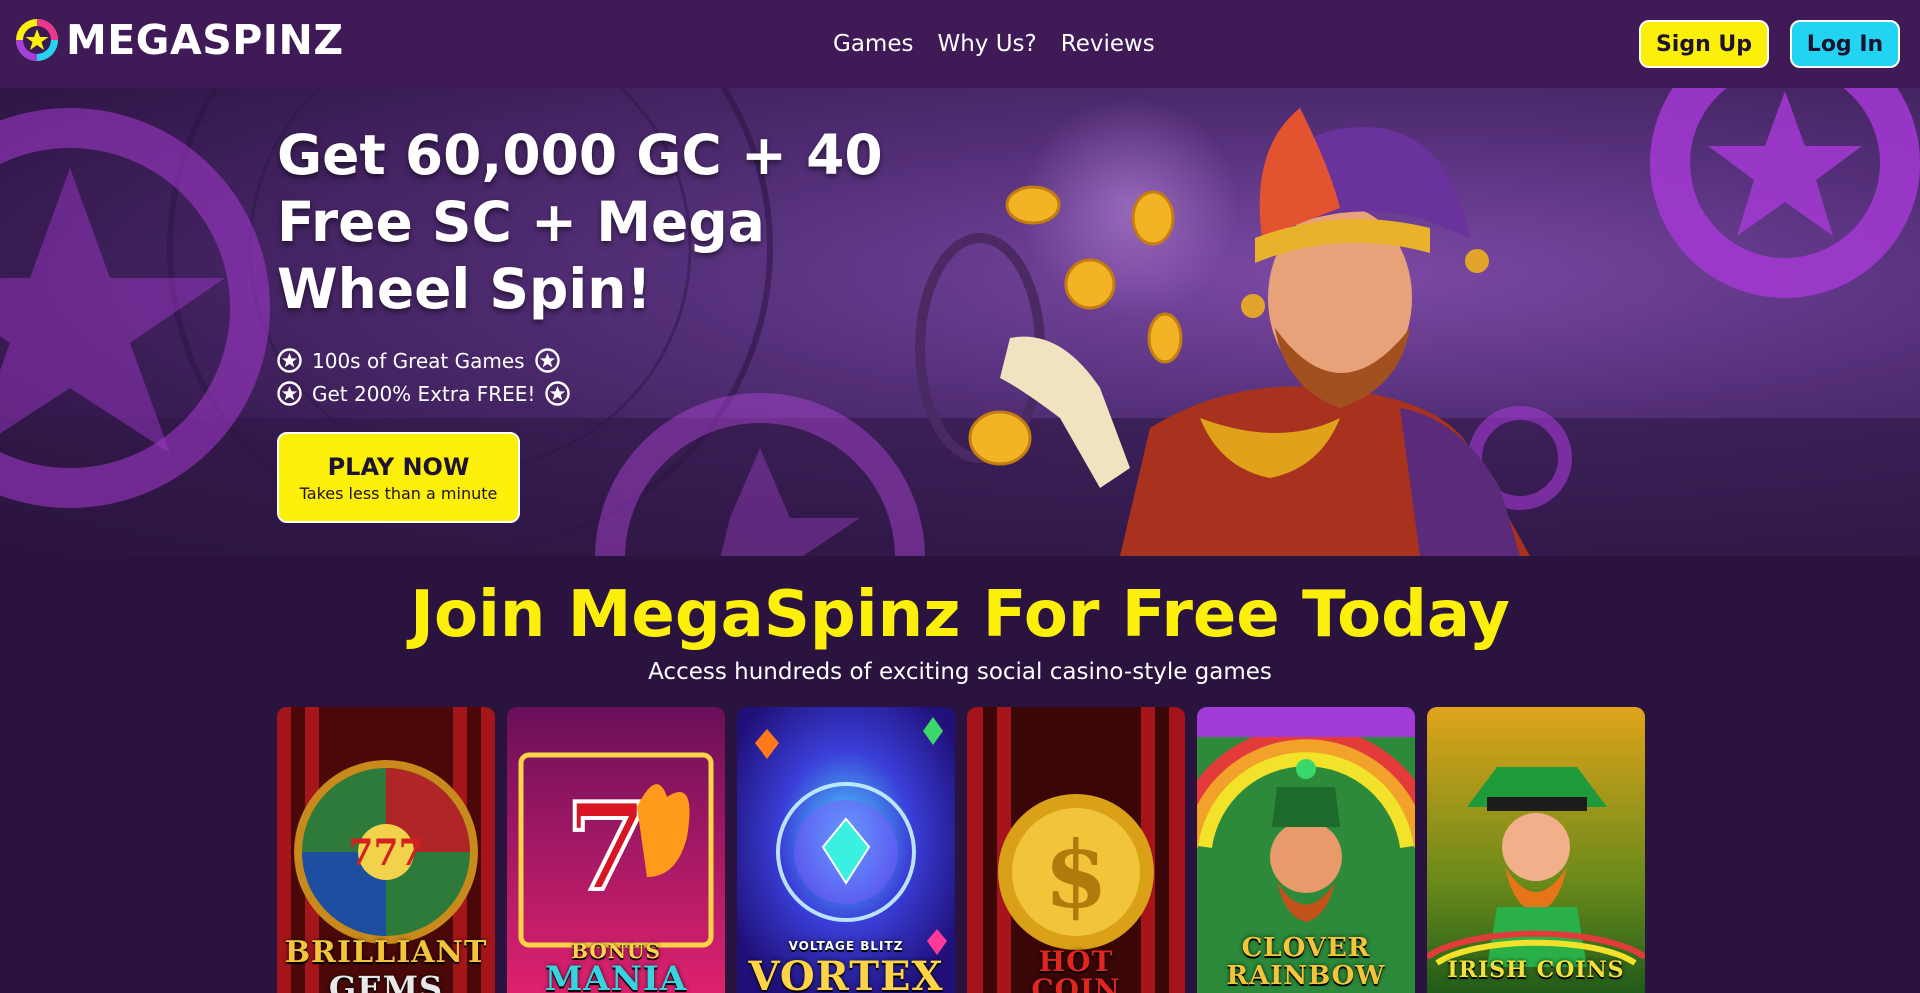 The height and width of the screenshot is (993, 1920). What do you see at coordinates (386, 952) in the screenshot?
I see `game-title-line1: BRILLIANT` at bounding box center [386, 952].